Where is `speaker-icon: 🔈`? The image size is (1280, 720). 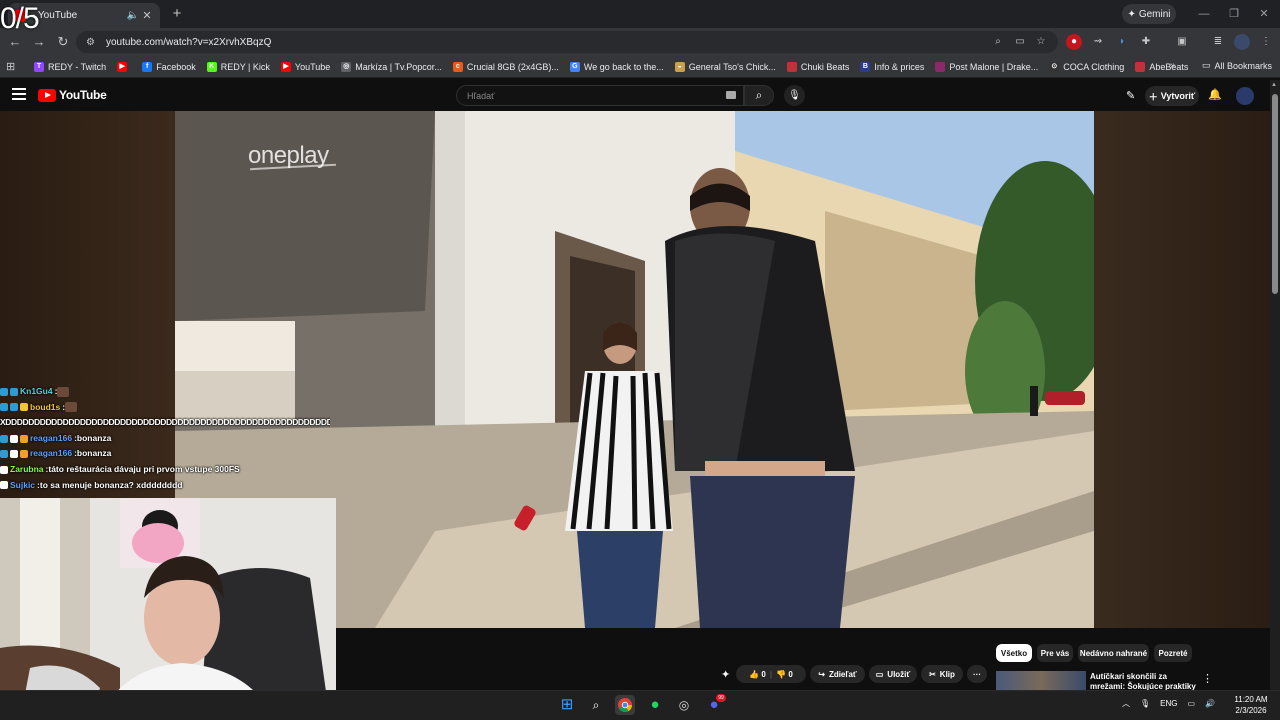 speaker-icon: 🔈 is located at coordinates (133, 15).